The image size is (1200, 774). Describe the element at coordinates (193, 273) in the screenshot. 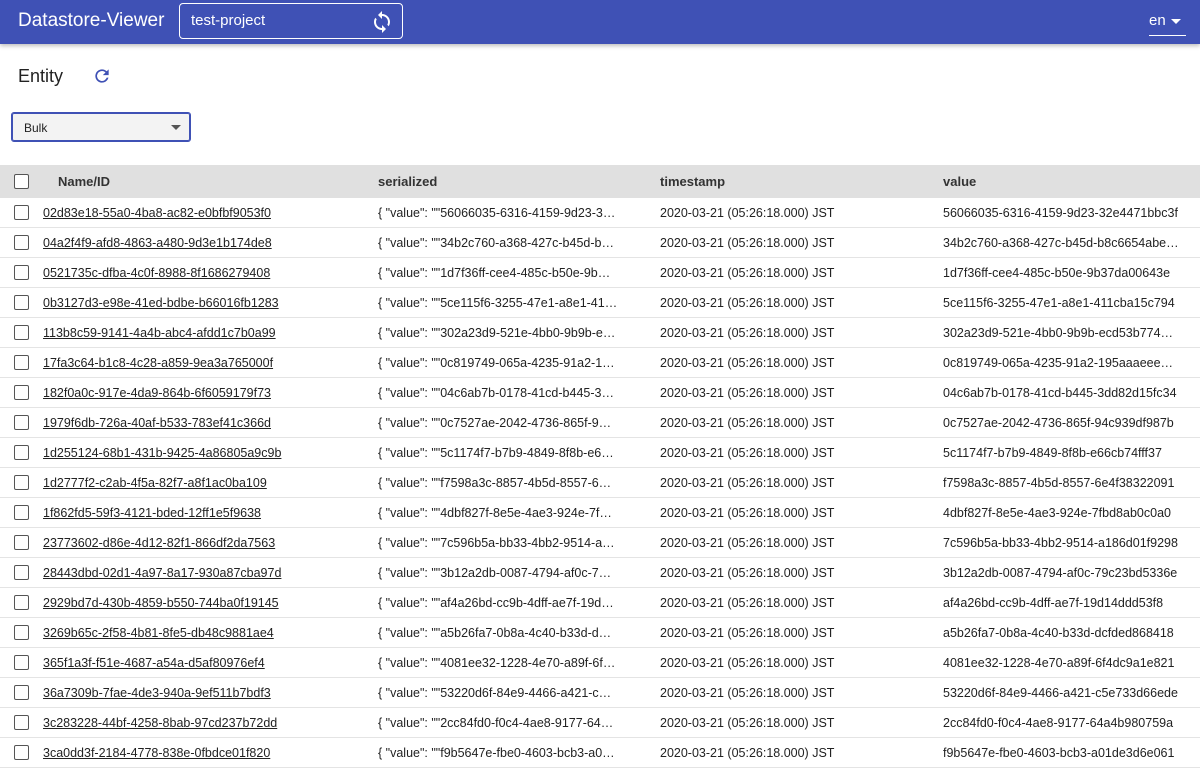

I see `entity-key-link: 0521735c-dfba-4c0f-8988-8f1686279408` at that location.